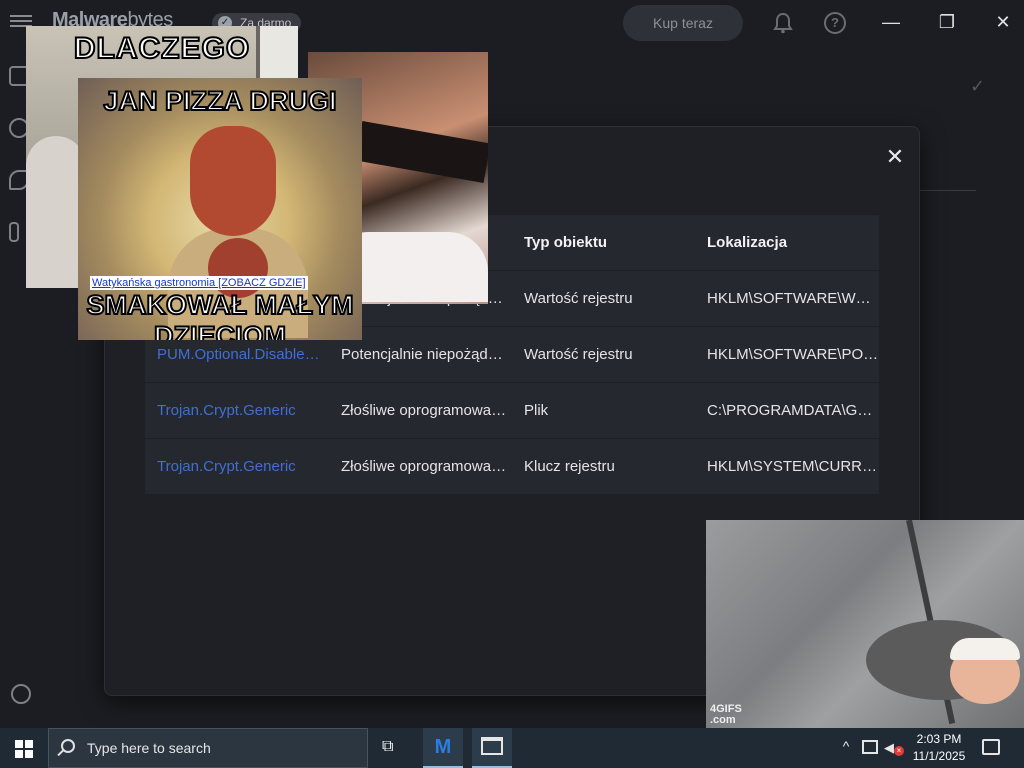  Describe the element at coordinates (948, 190) in the screenshot. I see `divider` at that location.